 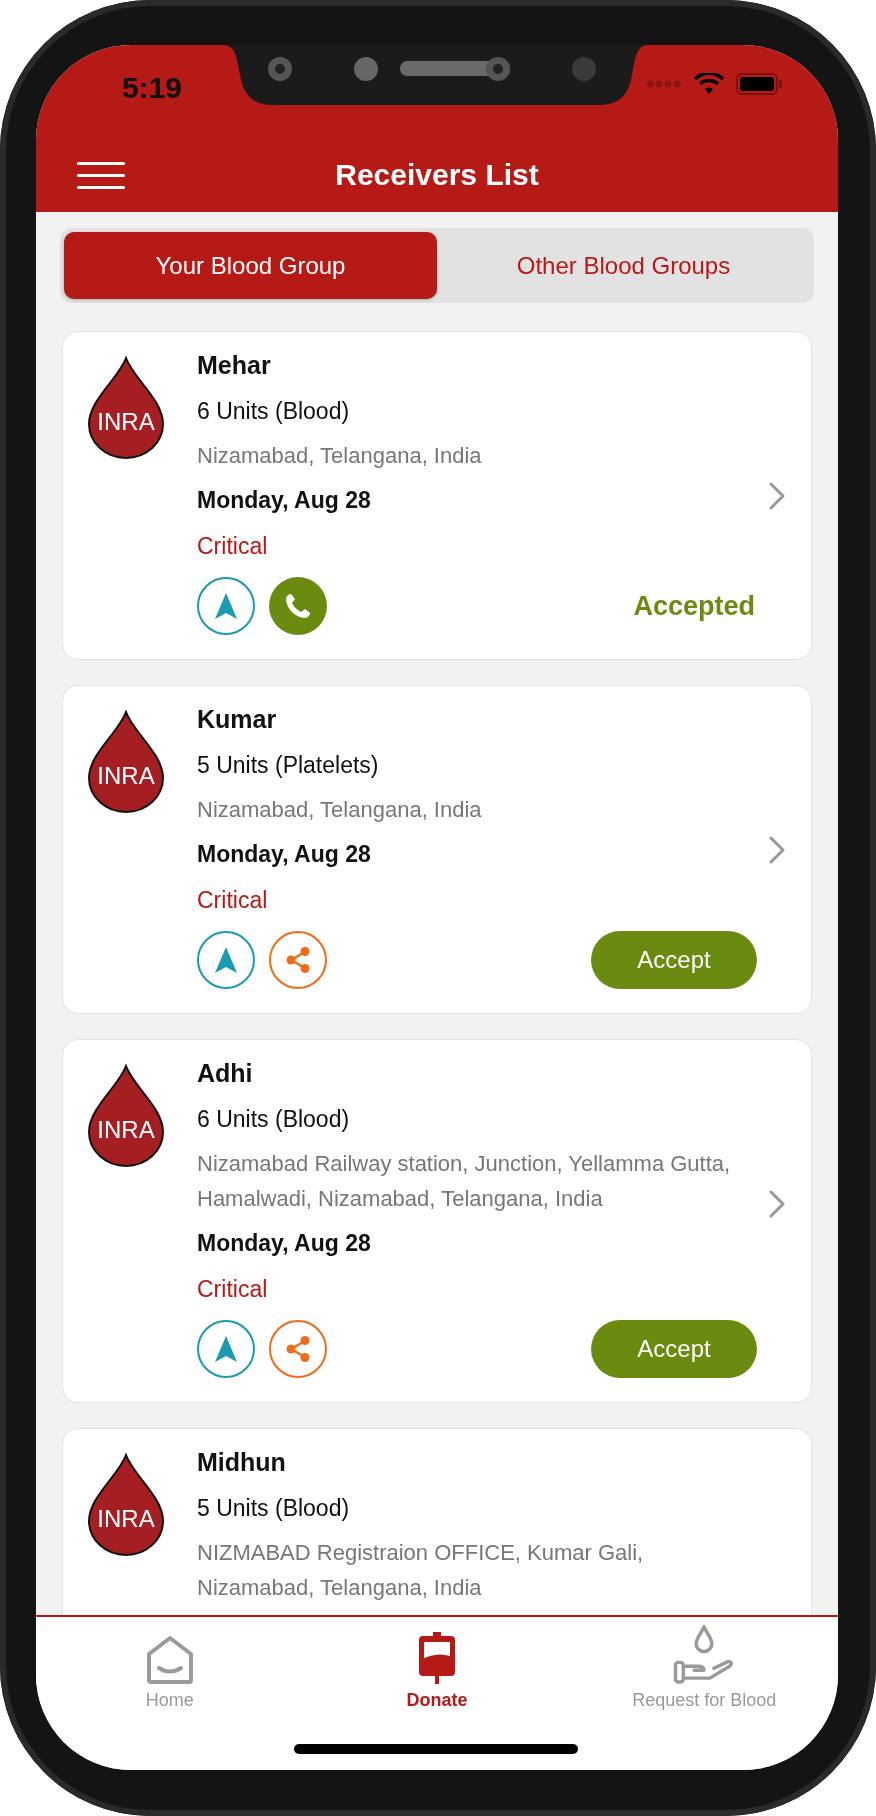 What do you see at coordinates (234, 365) in the screenshot?
I see `receiver-name: Mehar` at bounding box center [234, 365].